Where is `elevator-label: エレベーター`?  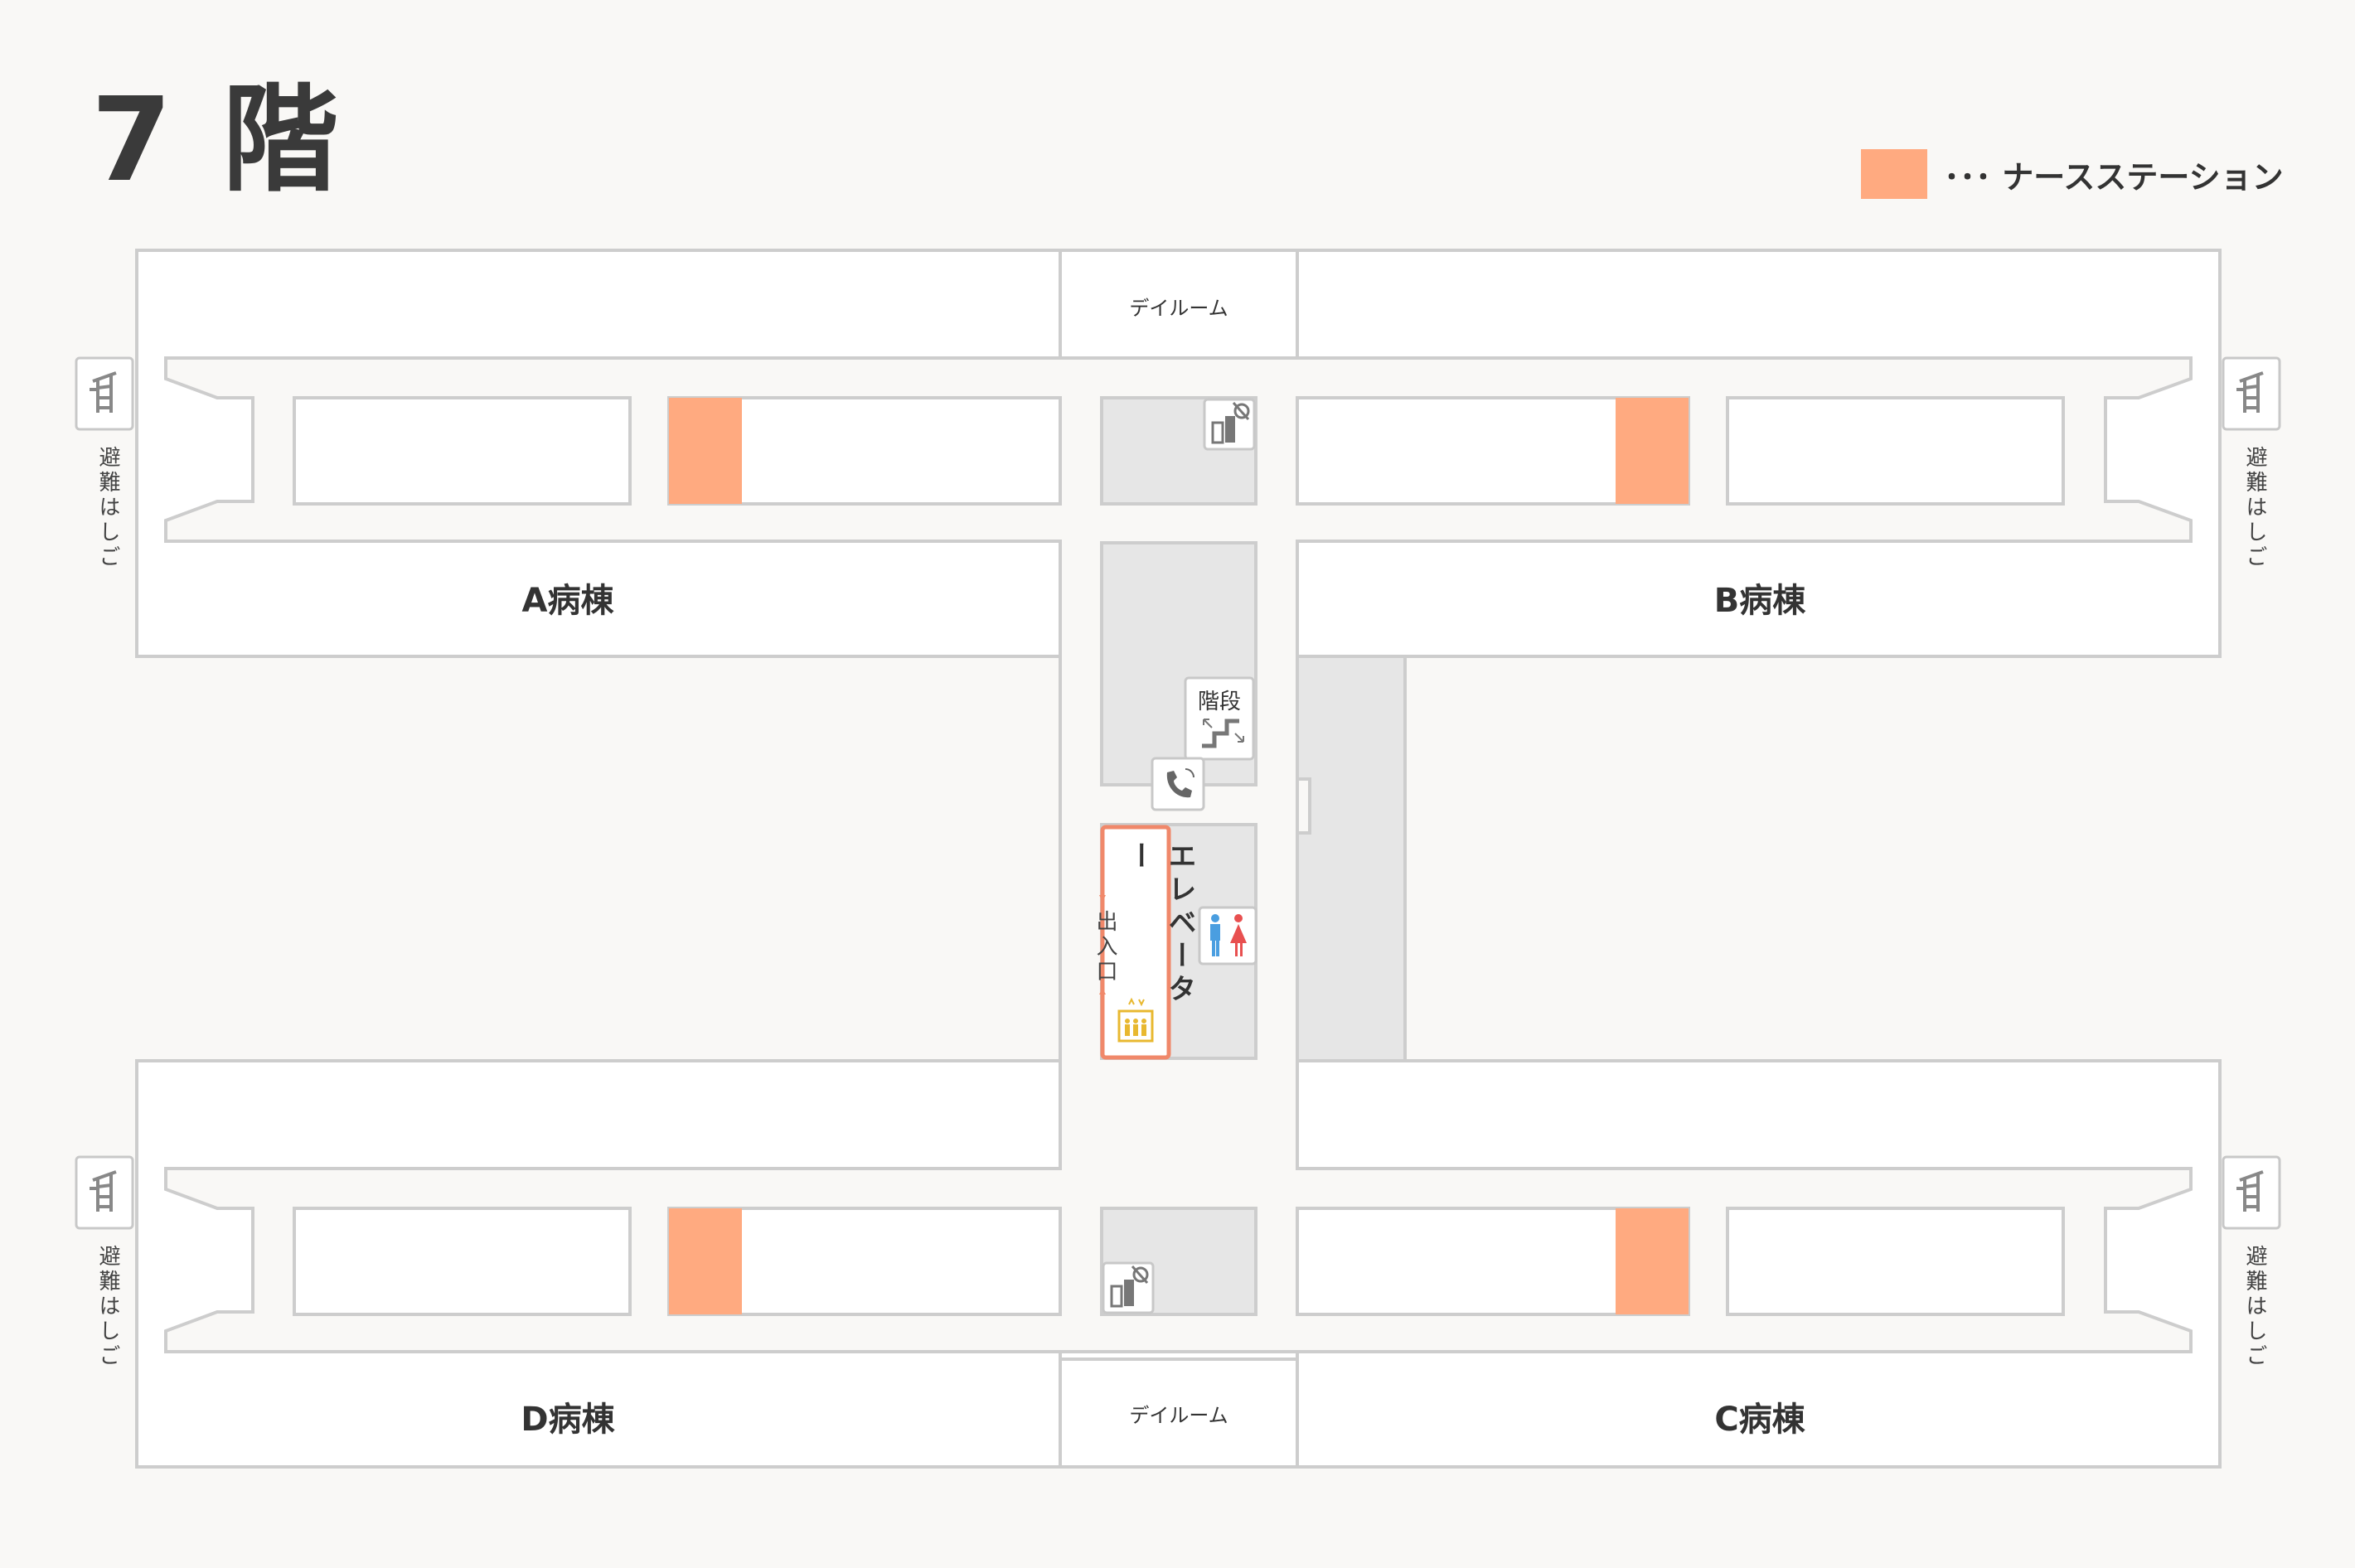 elevator-label: エレベーター is located at coordinates (1159, 924).